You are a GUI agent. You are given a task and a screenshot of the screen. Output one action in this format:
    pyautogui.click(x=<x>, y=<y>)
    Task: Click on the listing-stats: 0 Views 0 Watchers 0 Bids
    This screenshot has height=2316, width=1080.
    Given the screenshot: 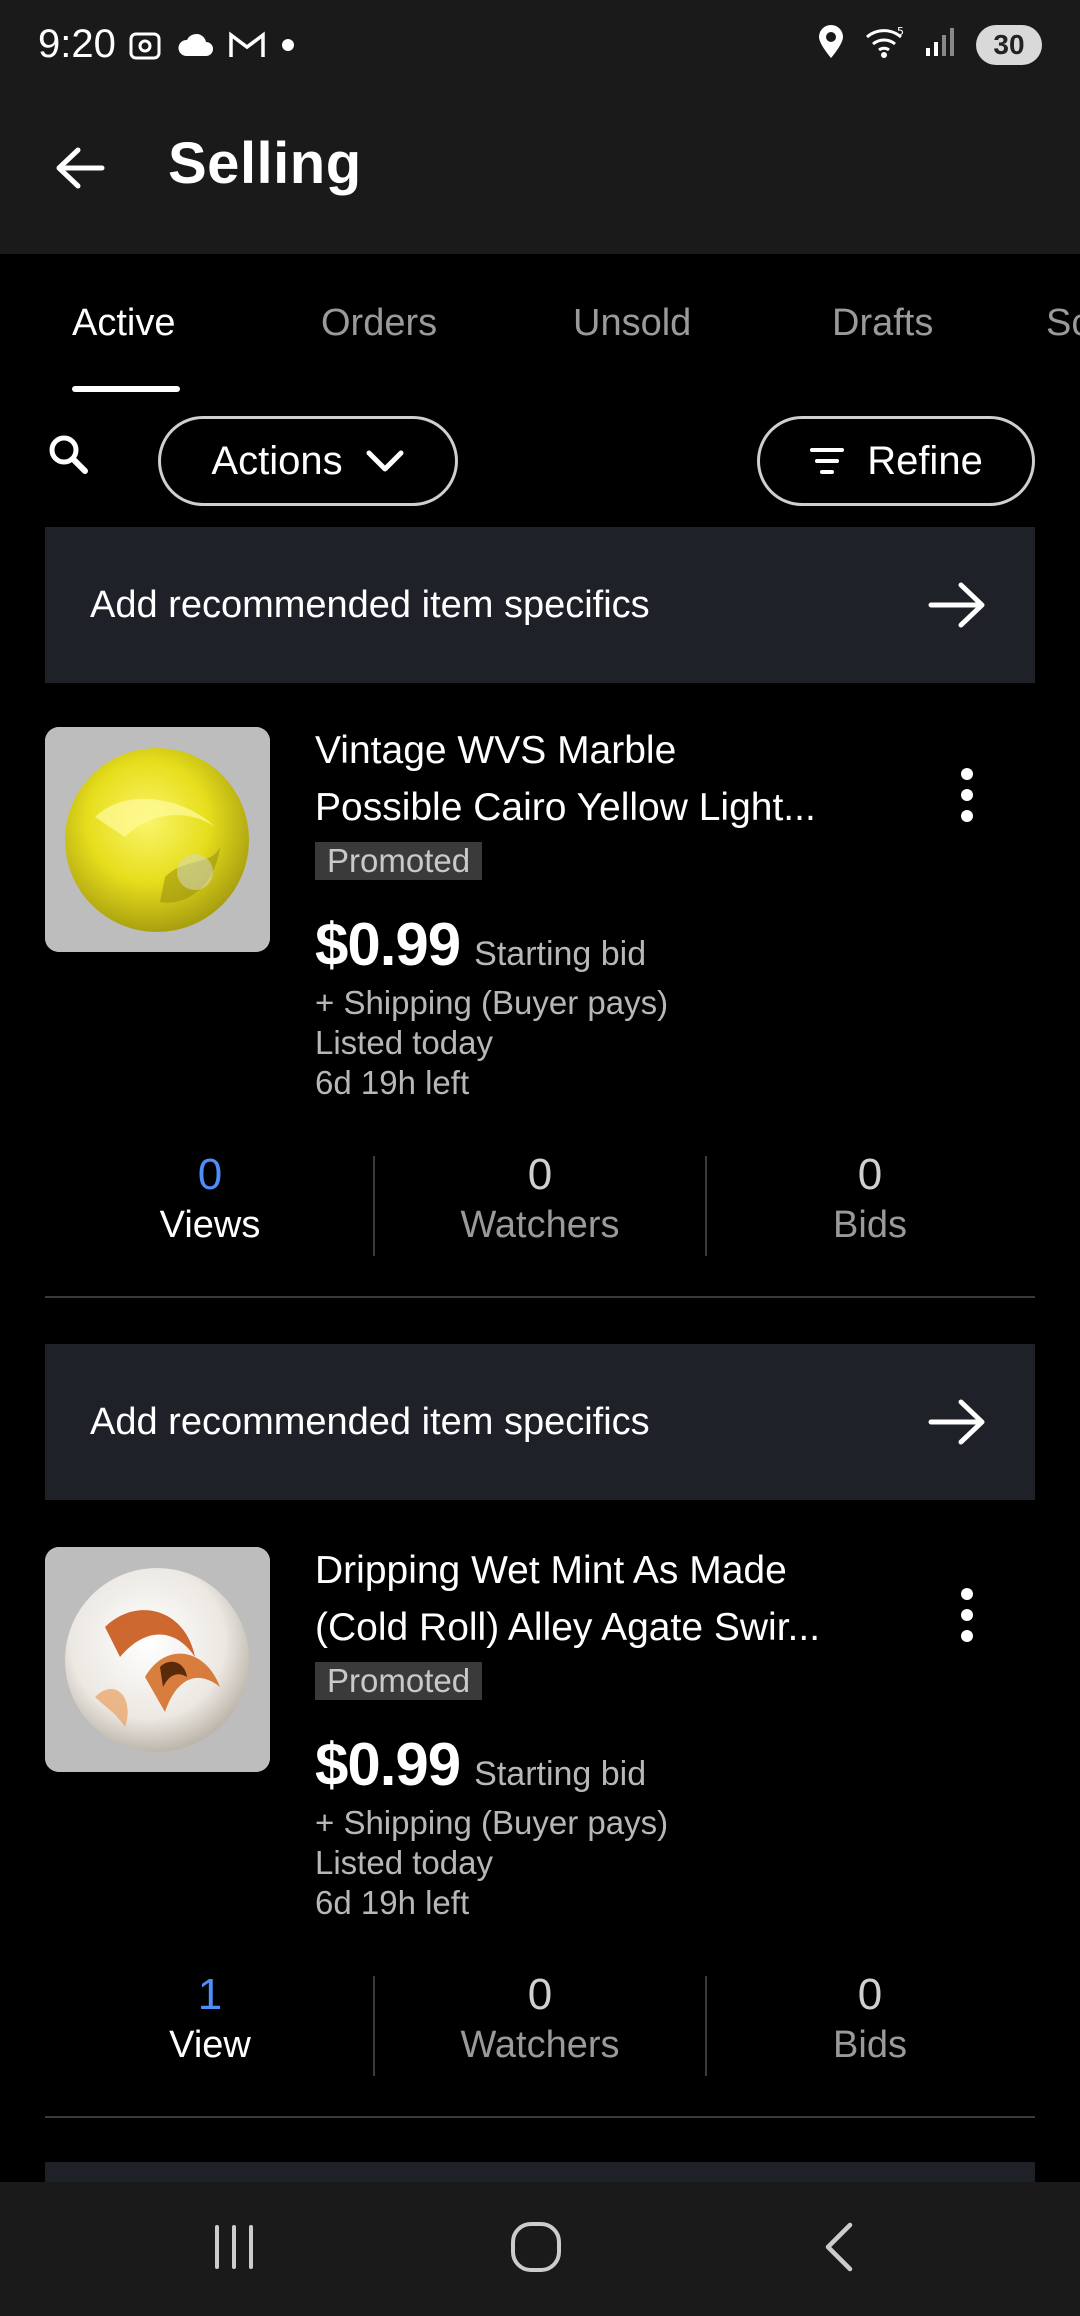 What is the action you would take?
    pyautogui.click(x=540, y=1205)
    